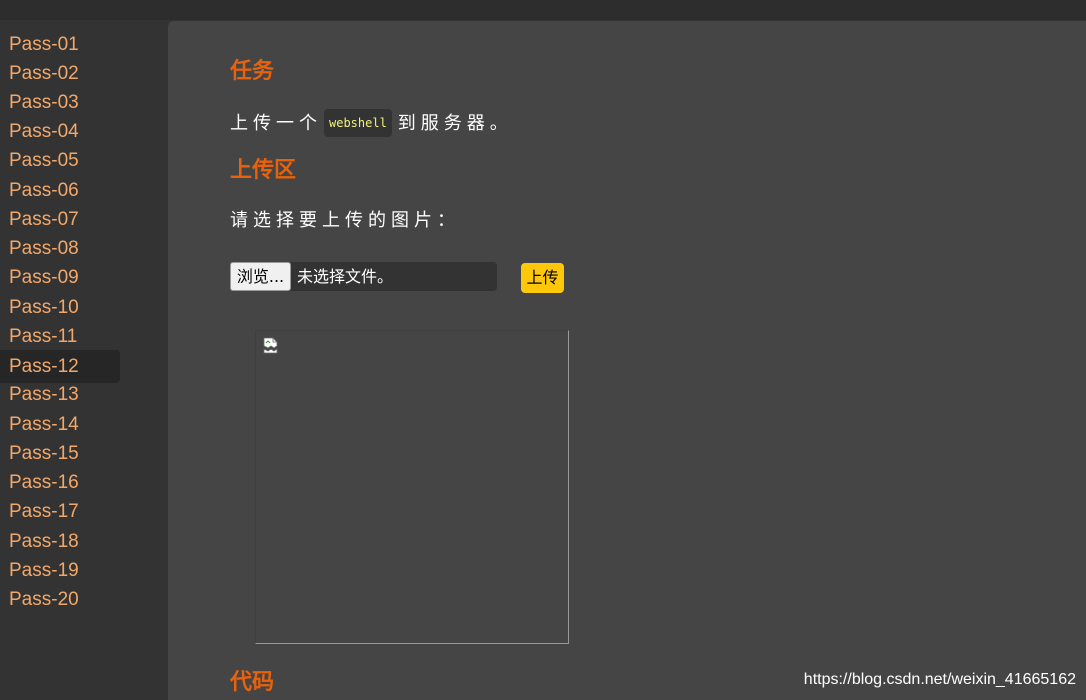 This screenshot has width=1086, height=700. Describe the element at coordinates (358, 123) in the screenshot. I see `webshell-code-chip: webshell` at that location.